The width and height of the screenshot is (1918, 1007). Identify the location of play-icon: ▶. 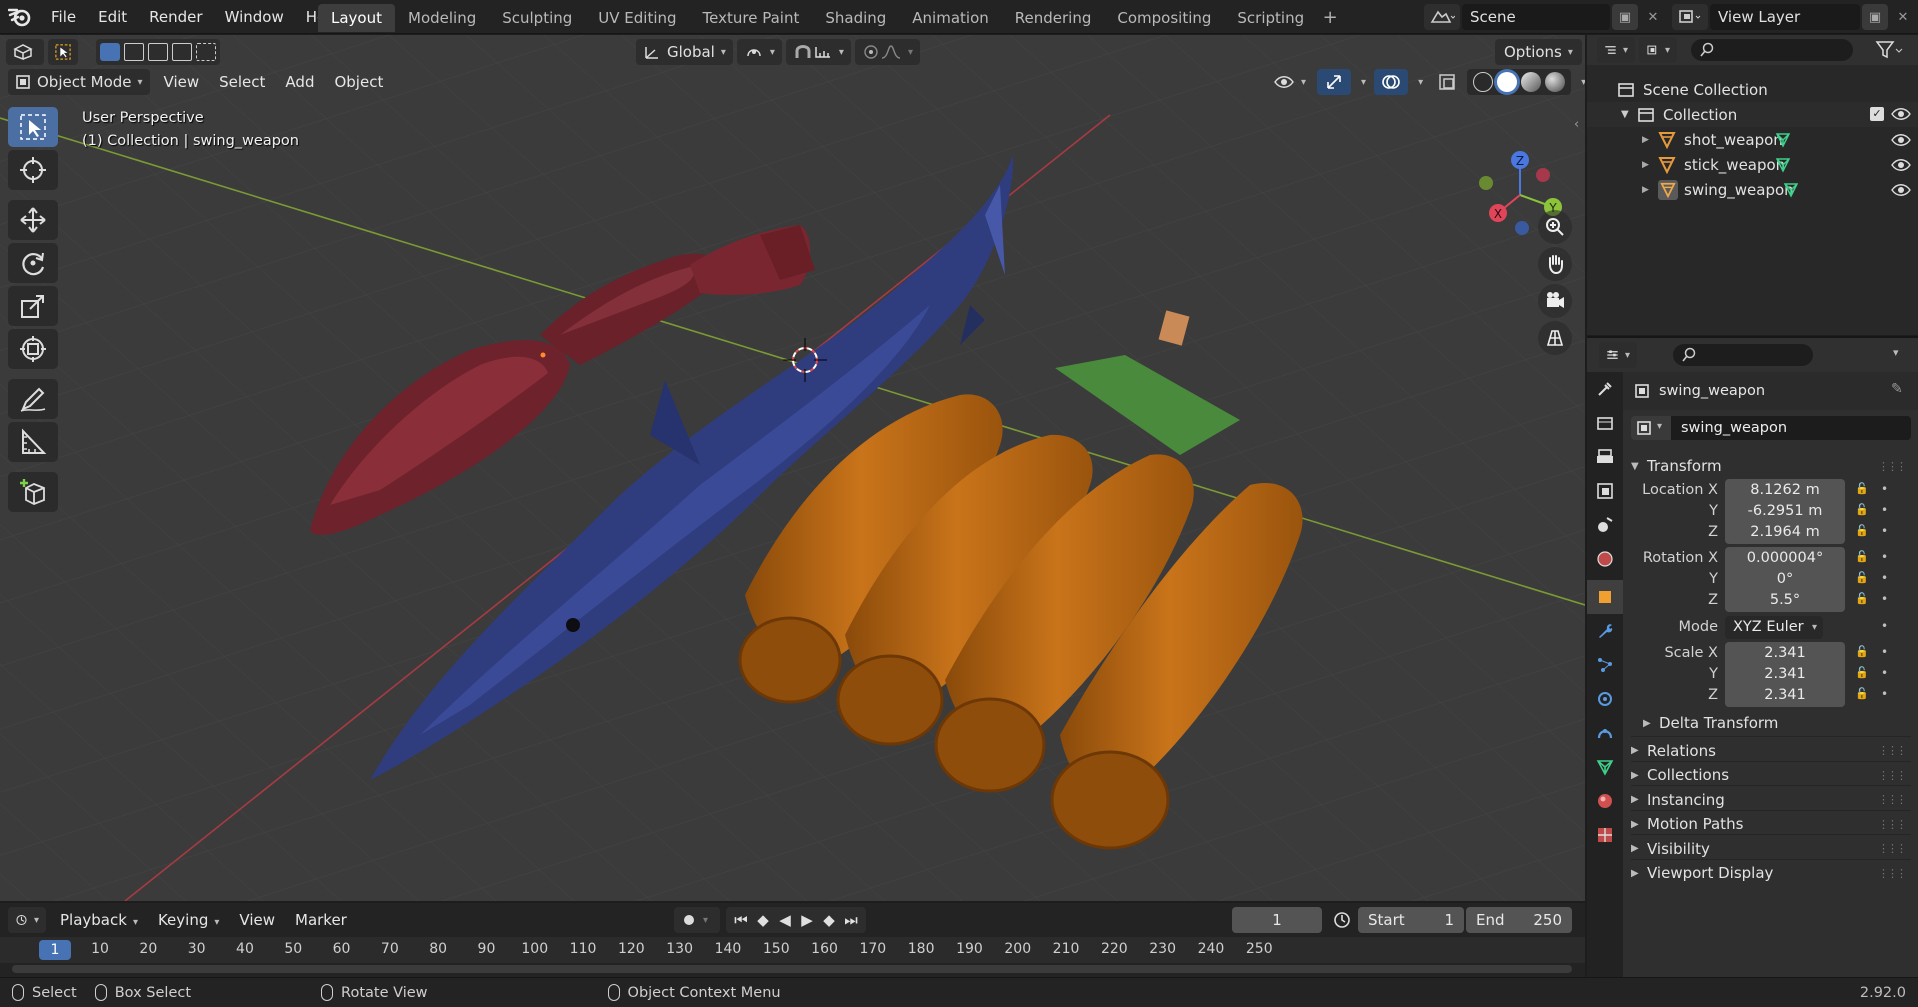
(807, 920).